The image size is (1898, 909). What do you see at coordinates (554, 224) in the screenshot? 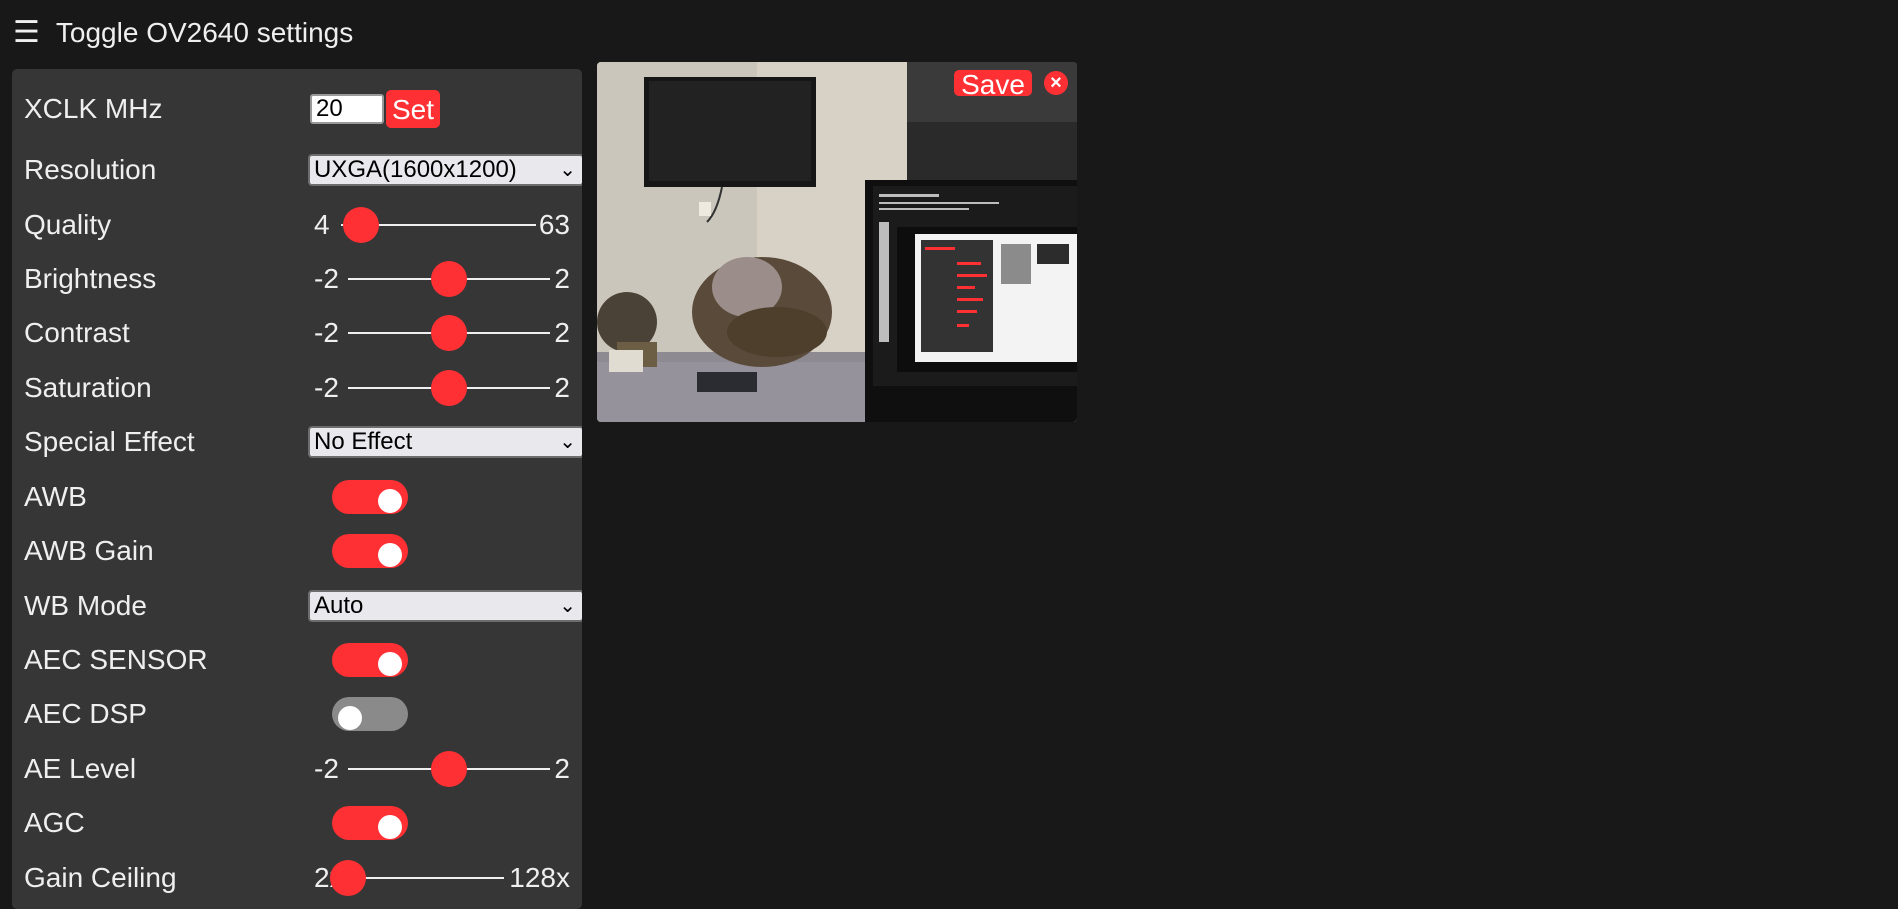
I see `quality-max: 63` at bounding box center [554, 224].